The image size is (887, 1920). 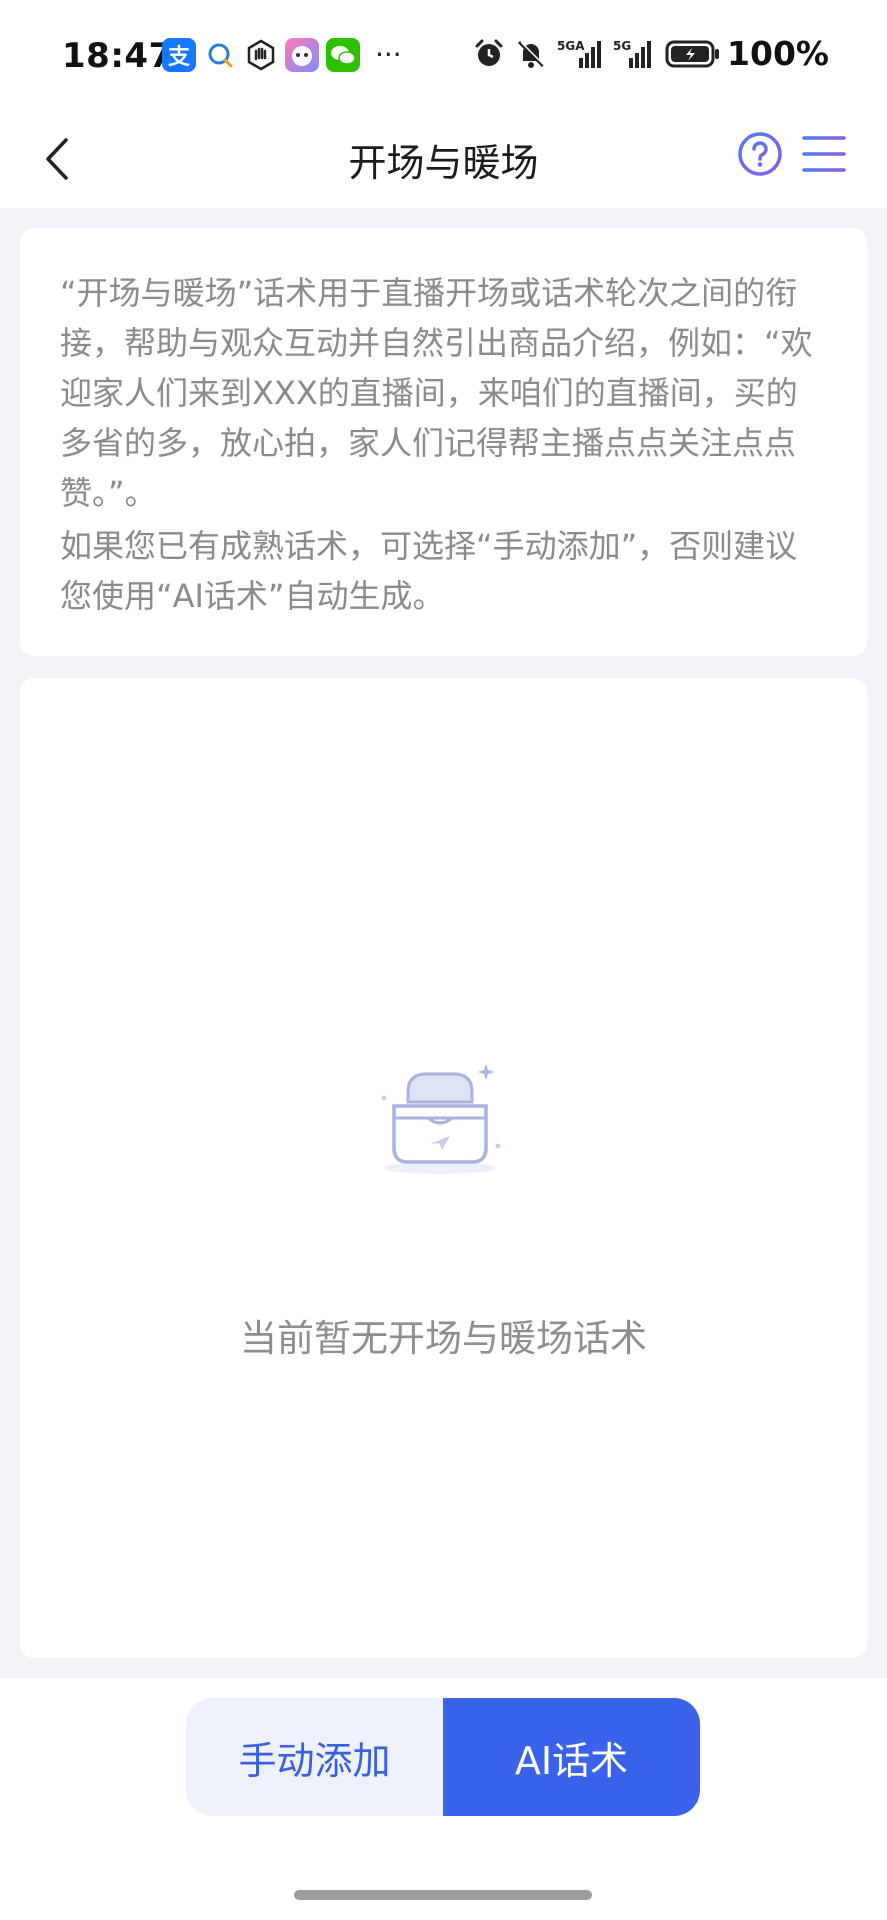 What do you see at coordinates (634, 54) in the screenshot?
I see `signal-5g-icon: 5G` at bounding box center [634, 54].